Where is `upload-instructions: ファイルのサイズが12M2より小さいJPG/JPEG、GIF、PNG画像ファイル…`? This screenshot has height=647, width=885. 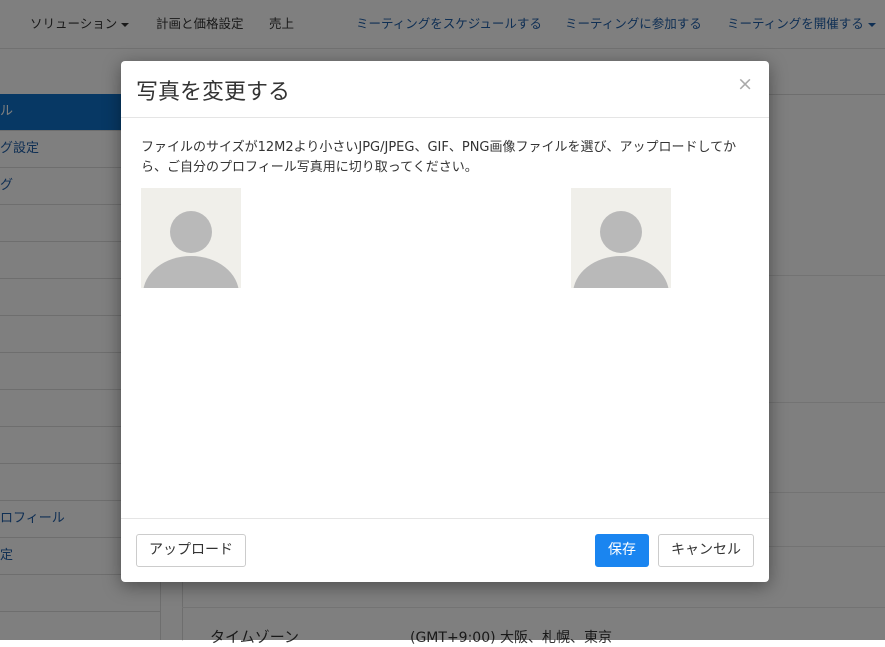
upload-instructions: ファイルのサイズが12M2より小さいJPG/JPEG、GIF、PNG画像ファイル… is located at coordinates (439, 157).